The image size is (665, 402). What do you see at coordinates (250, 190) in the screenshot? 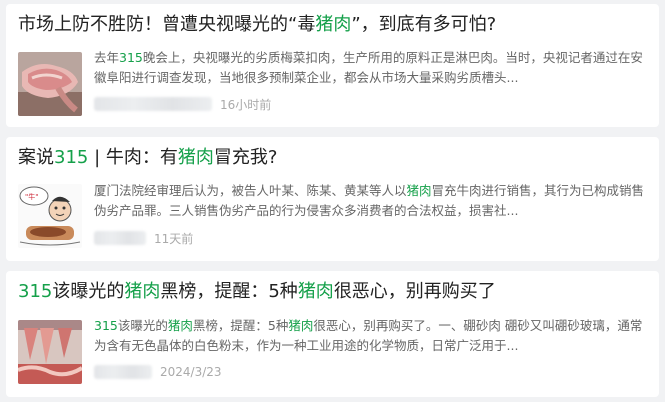
I see `text-segment: 厦门法院经审理后认为，被告人叶某、陈某、黄某等人以` at bounding box center [250, 190].